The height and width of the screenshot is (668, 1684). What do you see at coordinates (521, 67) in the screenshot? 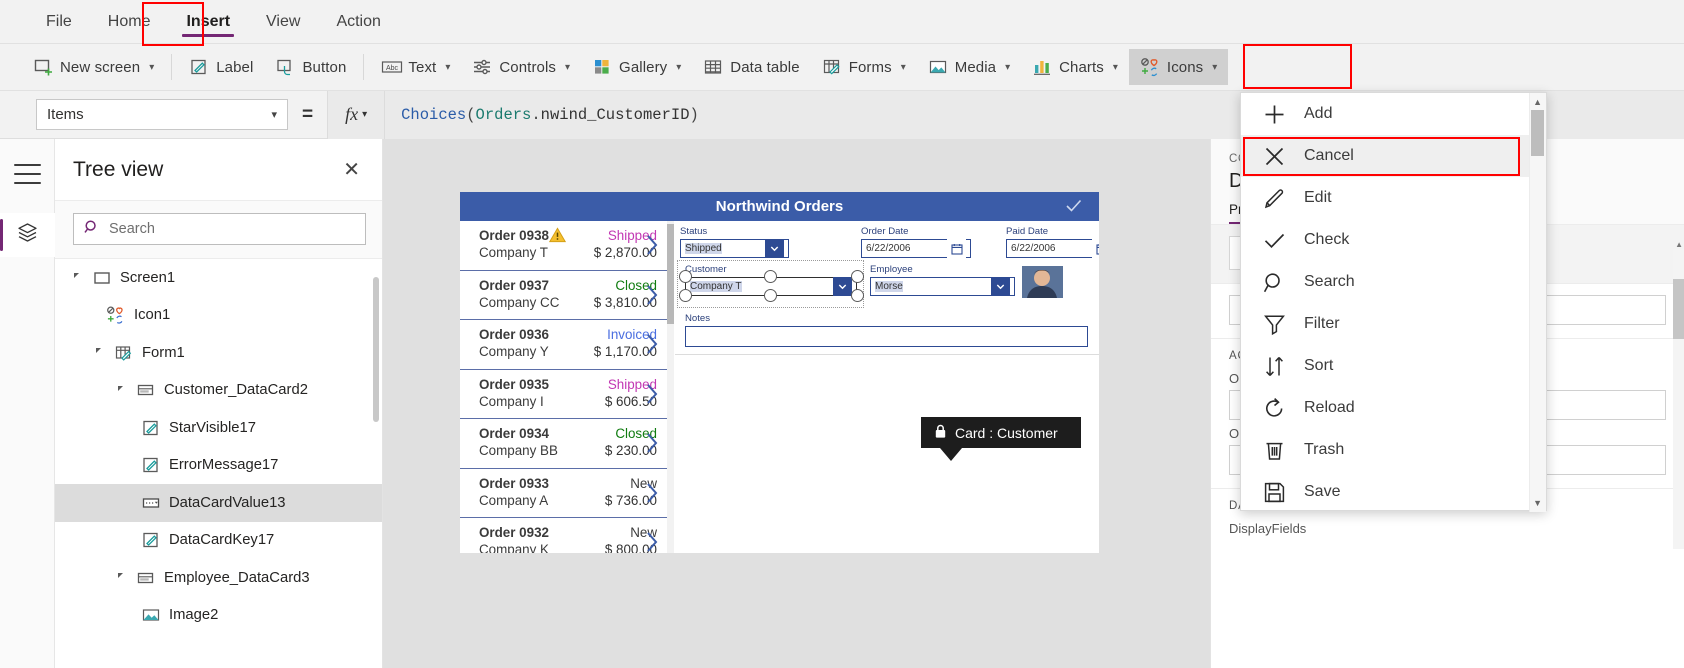
I see `ribbon-controls: Controls ▾` at bounding box center [521, 67].